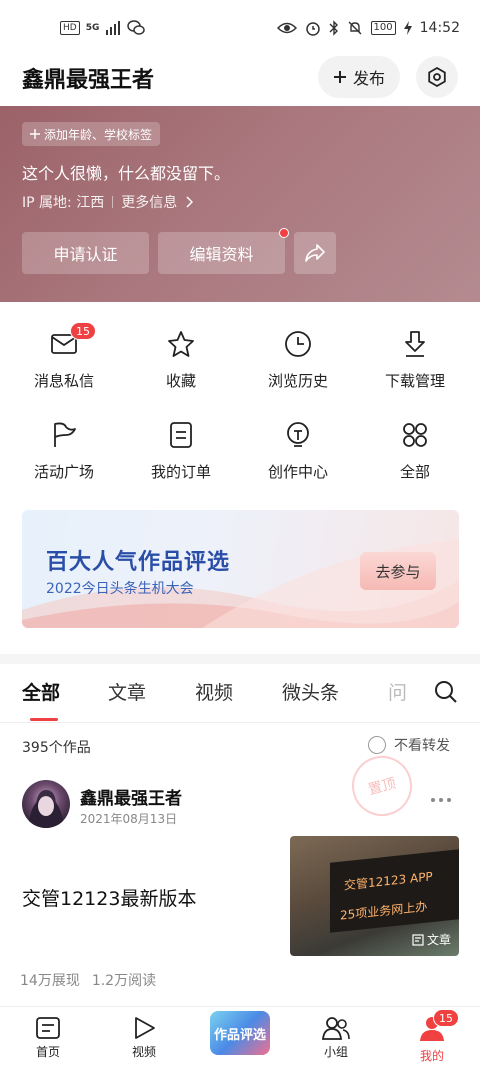 The image size is (480, 1067). Describe the element at coordinates (298, 434) in the screenshot. I see `lightbulb-icon` at that location.